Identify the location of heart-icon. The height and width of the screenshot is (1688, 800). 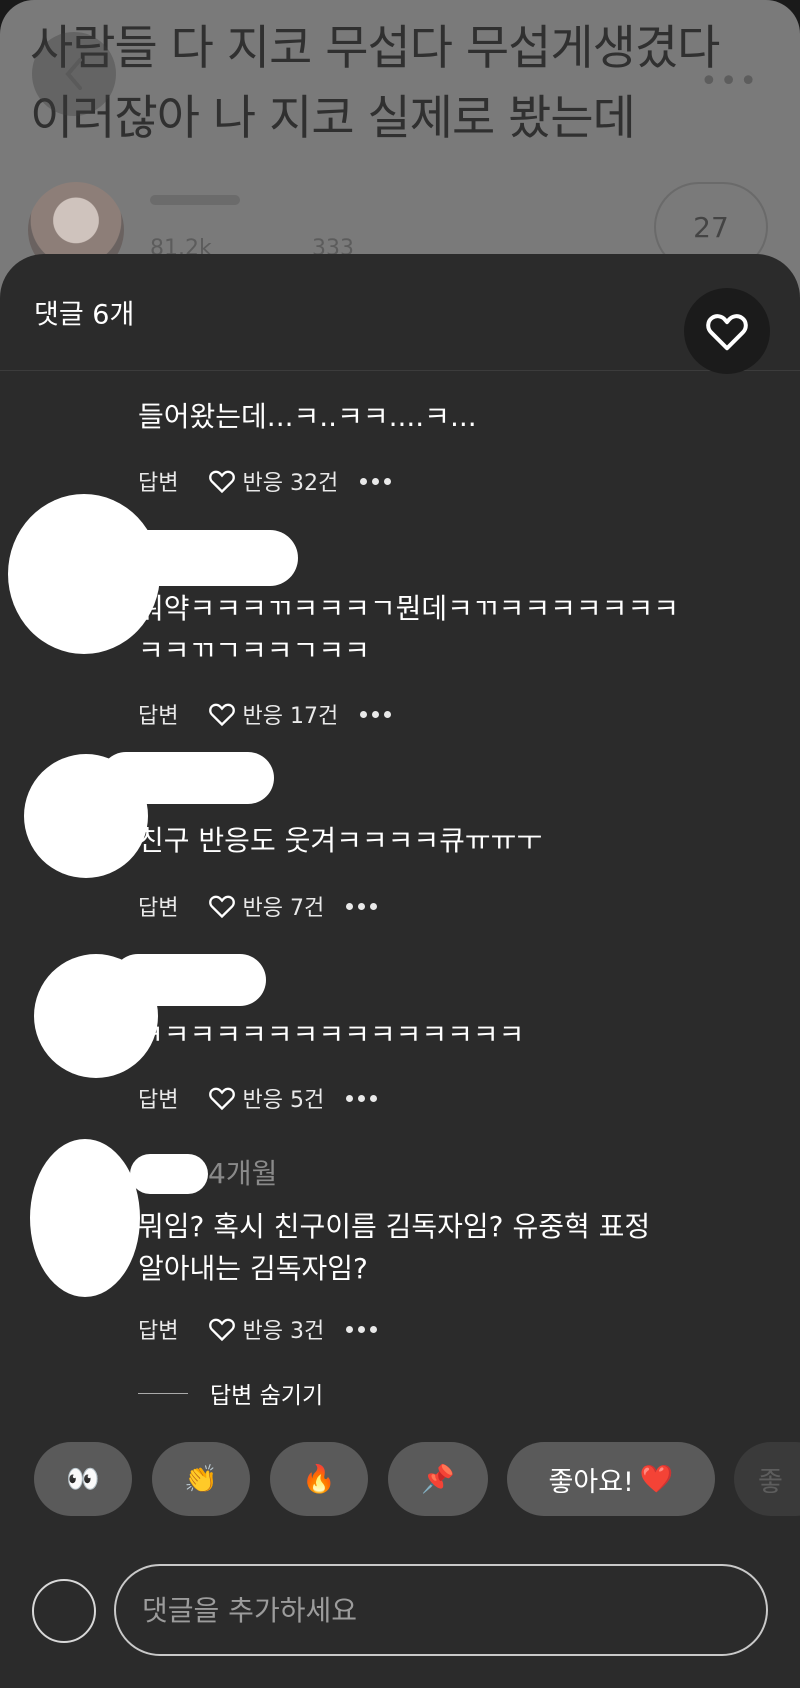
(727, 332).